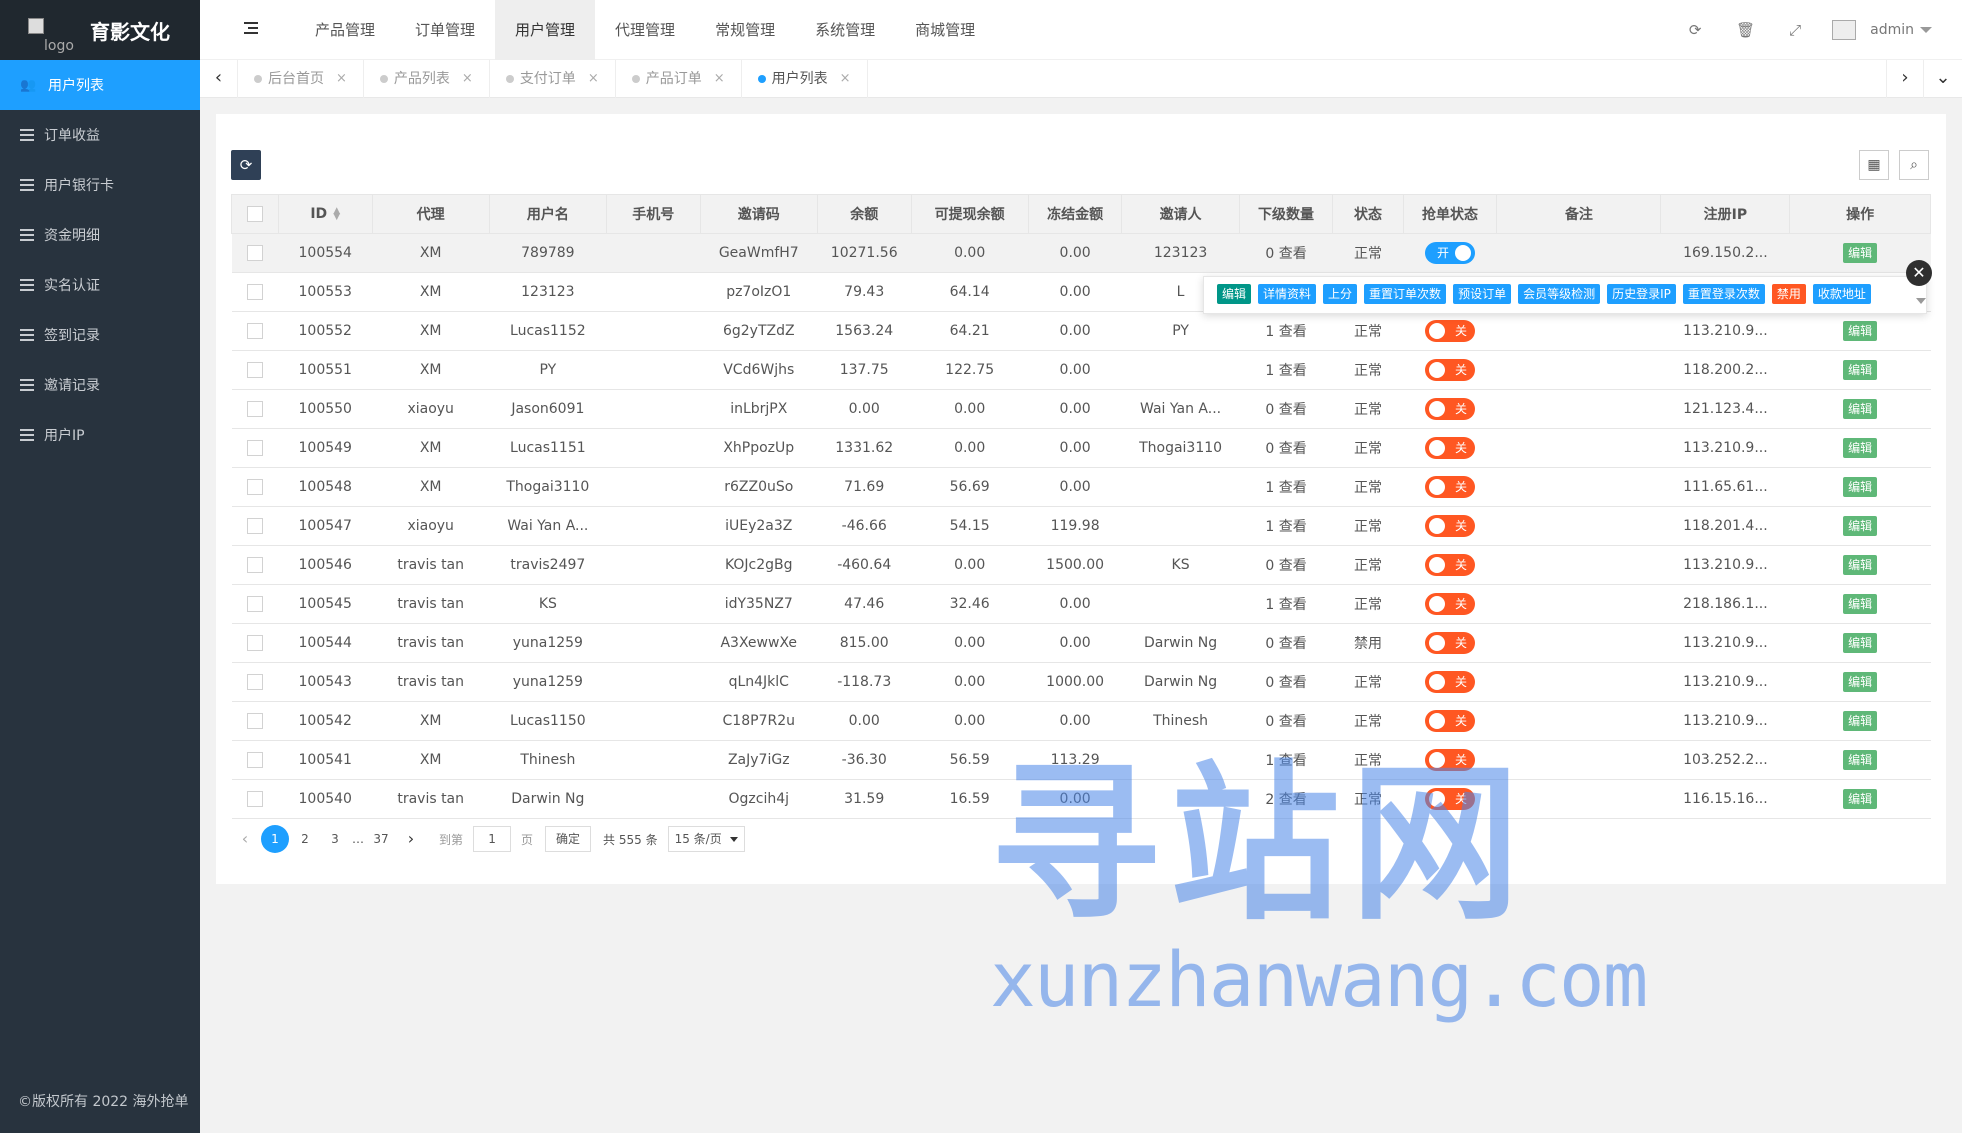 The image size is (1962, 1133). I want to click on user-name: admin, so click(1892, 30).